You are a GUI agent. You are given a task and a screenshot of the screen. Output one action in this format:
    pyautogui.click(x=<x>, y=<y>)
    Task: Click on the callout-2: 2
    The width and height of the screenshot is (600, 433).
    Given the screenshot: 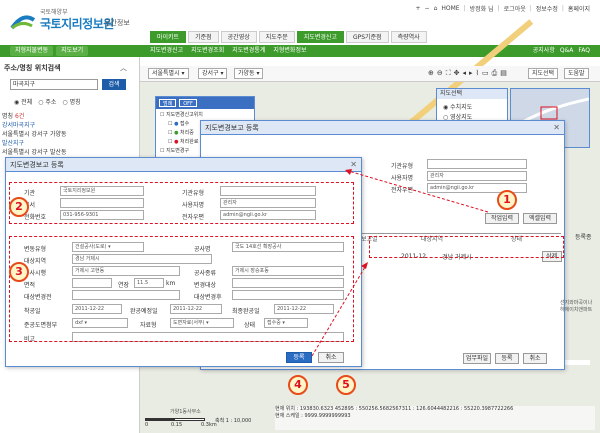 What is the action you would take?
    pyautogui.click(x=19, y=207)
    